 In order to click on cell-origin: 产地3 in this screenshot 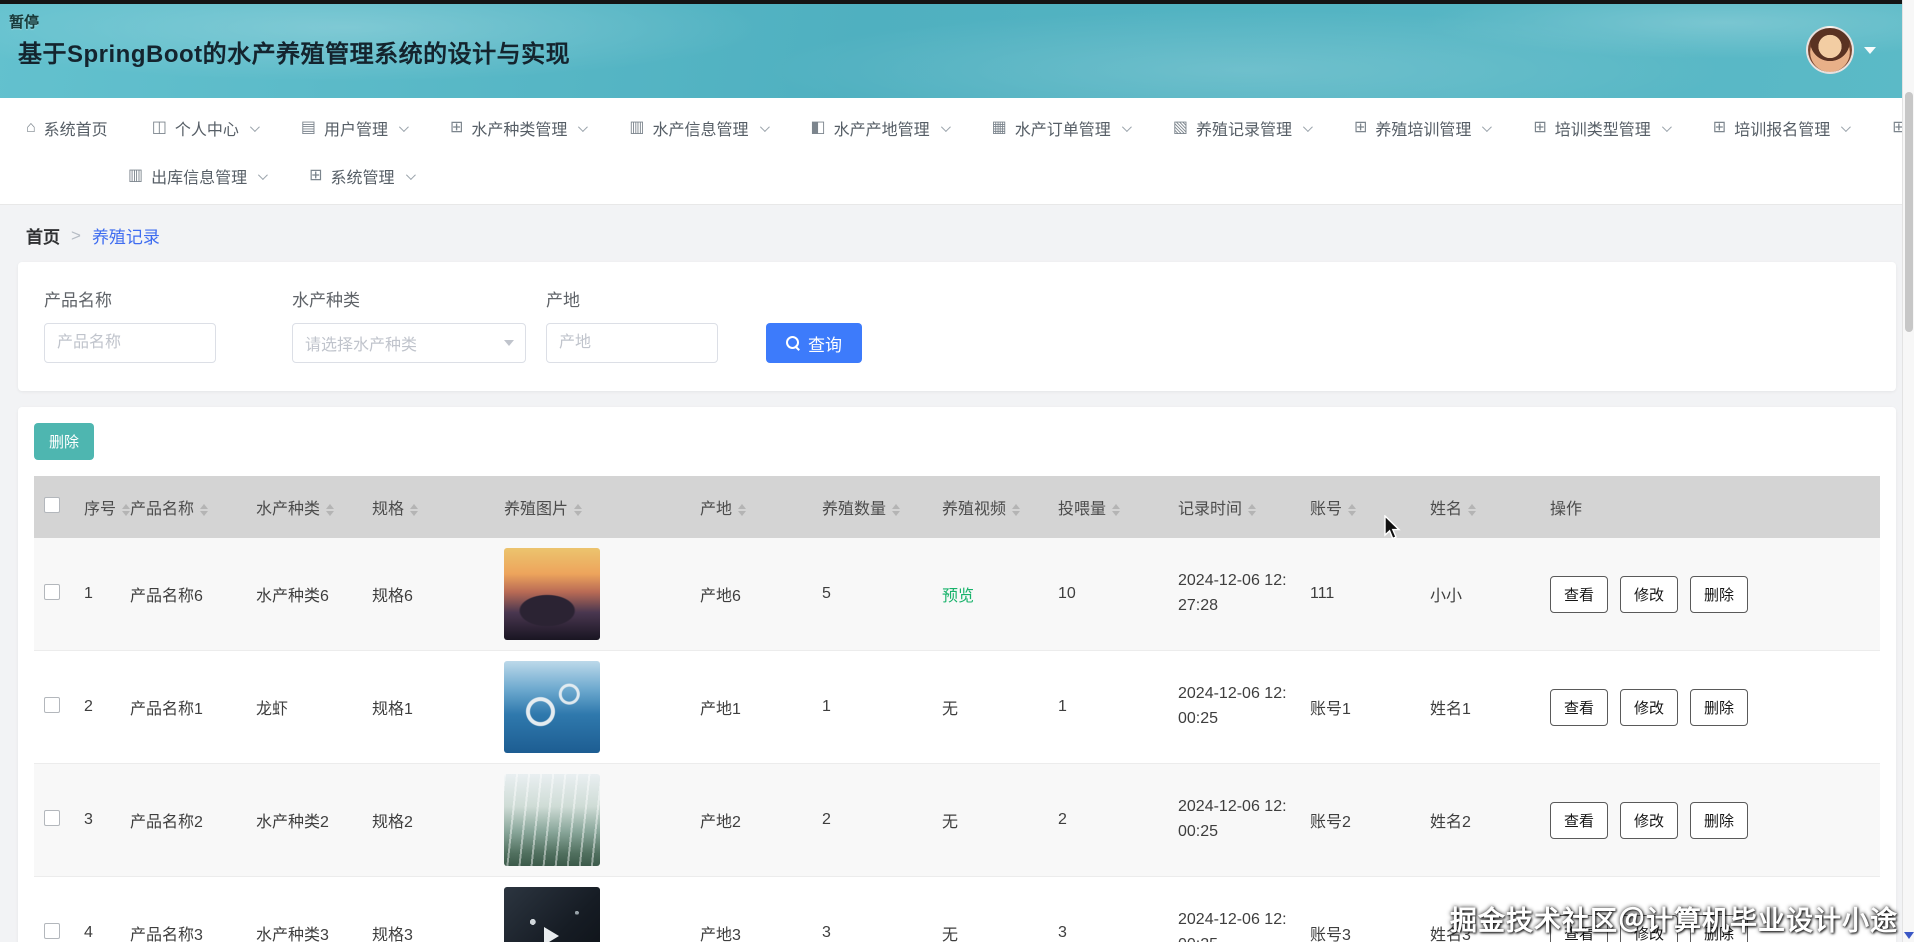, I will do `click(751, 909)`.